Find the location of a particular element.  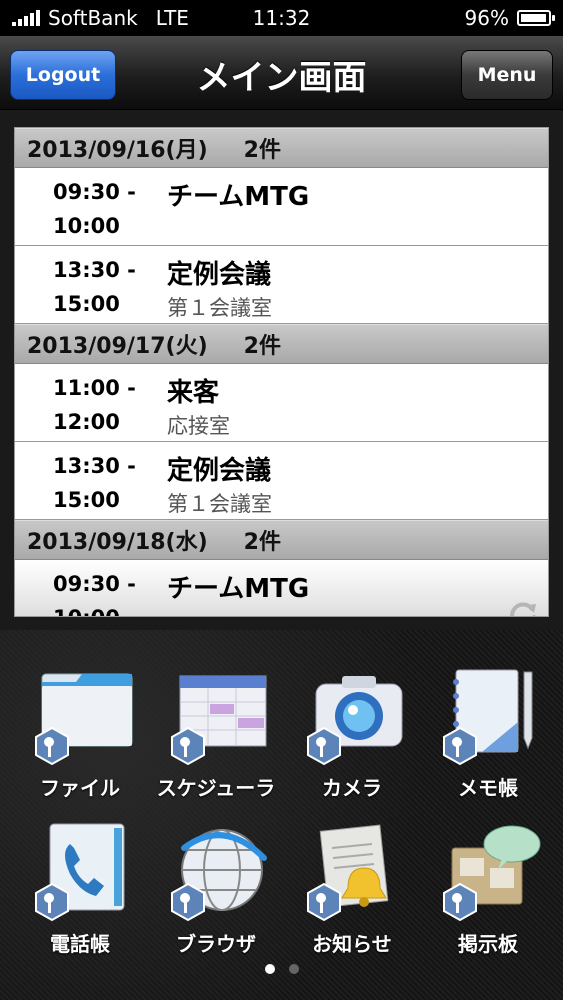

app-label: 掲示板 is located at coordinates (488, 944).